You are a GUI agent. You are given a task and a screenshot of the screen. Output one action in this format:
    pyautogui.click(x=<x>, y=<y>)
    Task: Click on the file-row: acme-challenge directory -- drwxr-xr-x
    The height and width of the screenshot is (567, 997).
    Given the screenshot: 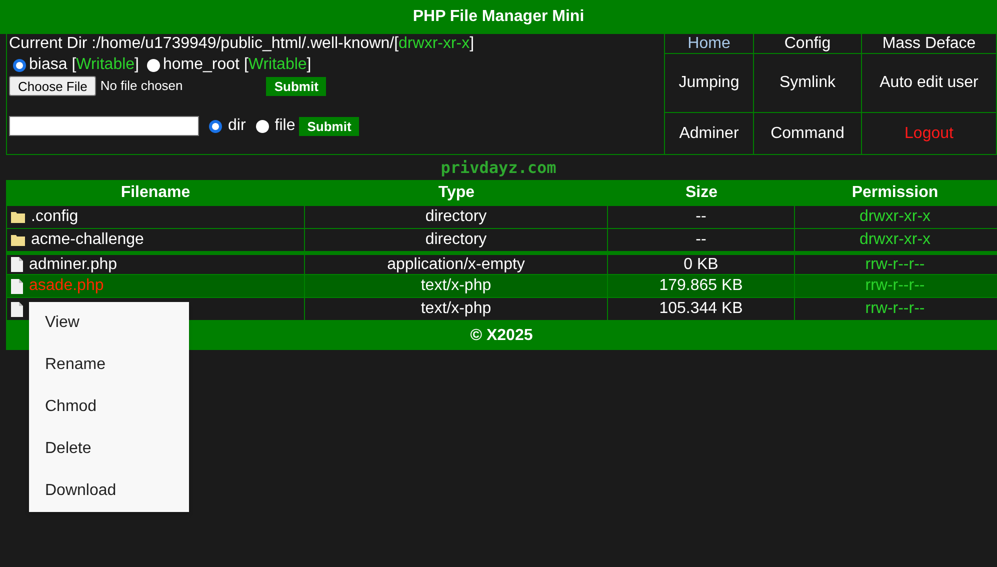 What is the action you would take?
    pyautogui.click(x=501, y=240)
    